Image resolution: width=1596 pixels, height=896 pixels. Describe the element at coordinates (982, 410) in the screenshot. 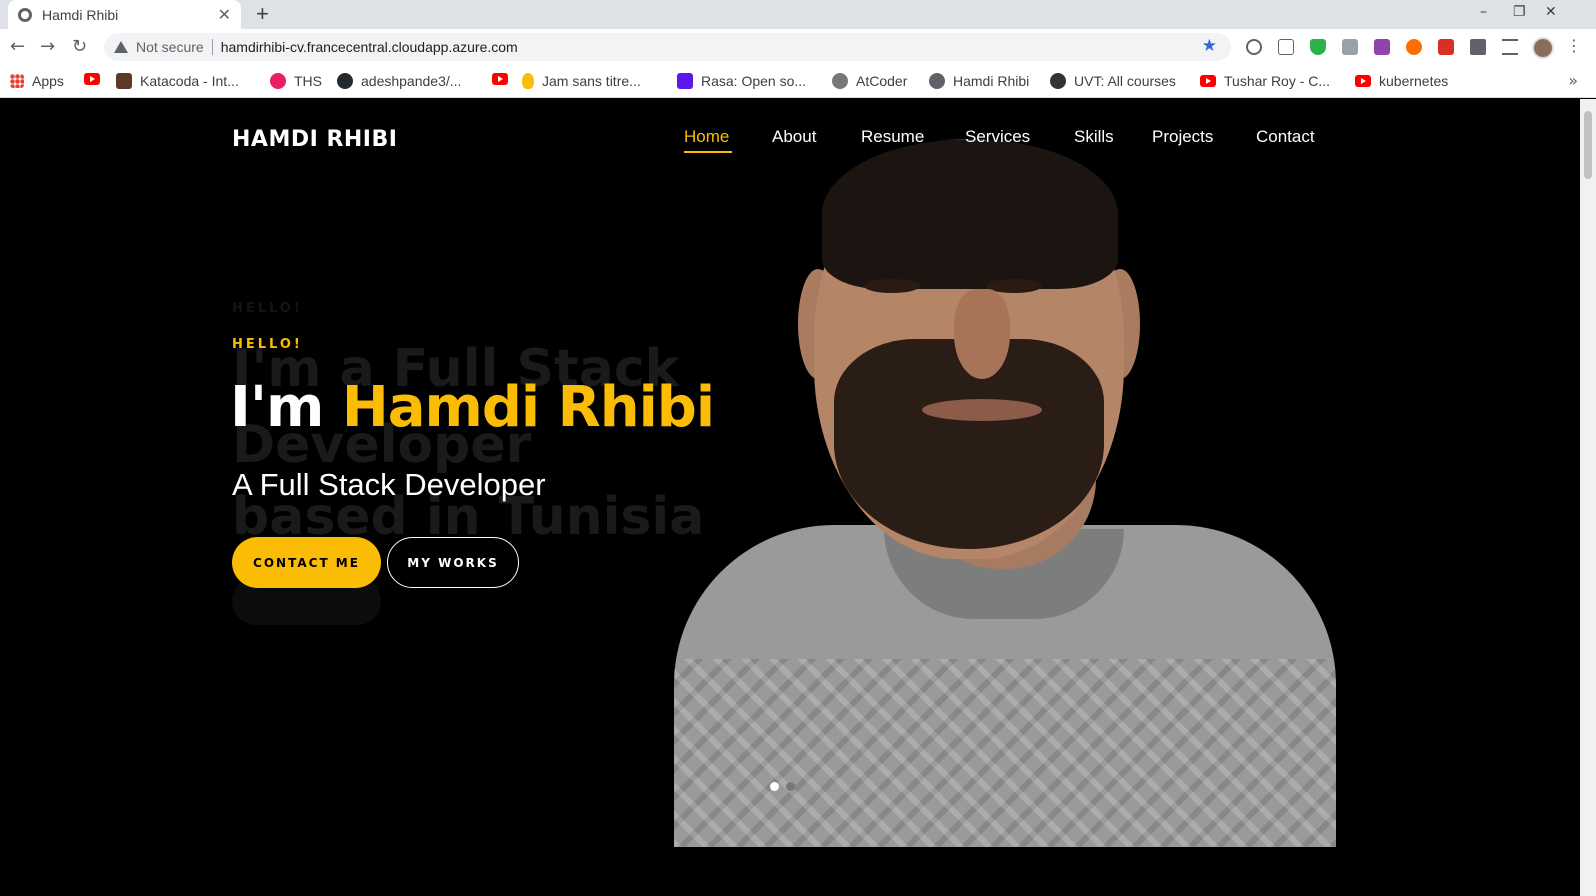

I see `mouth` at that location.